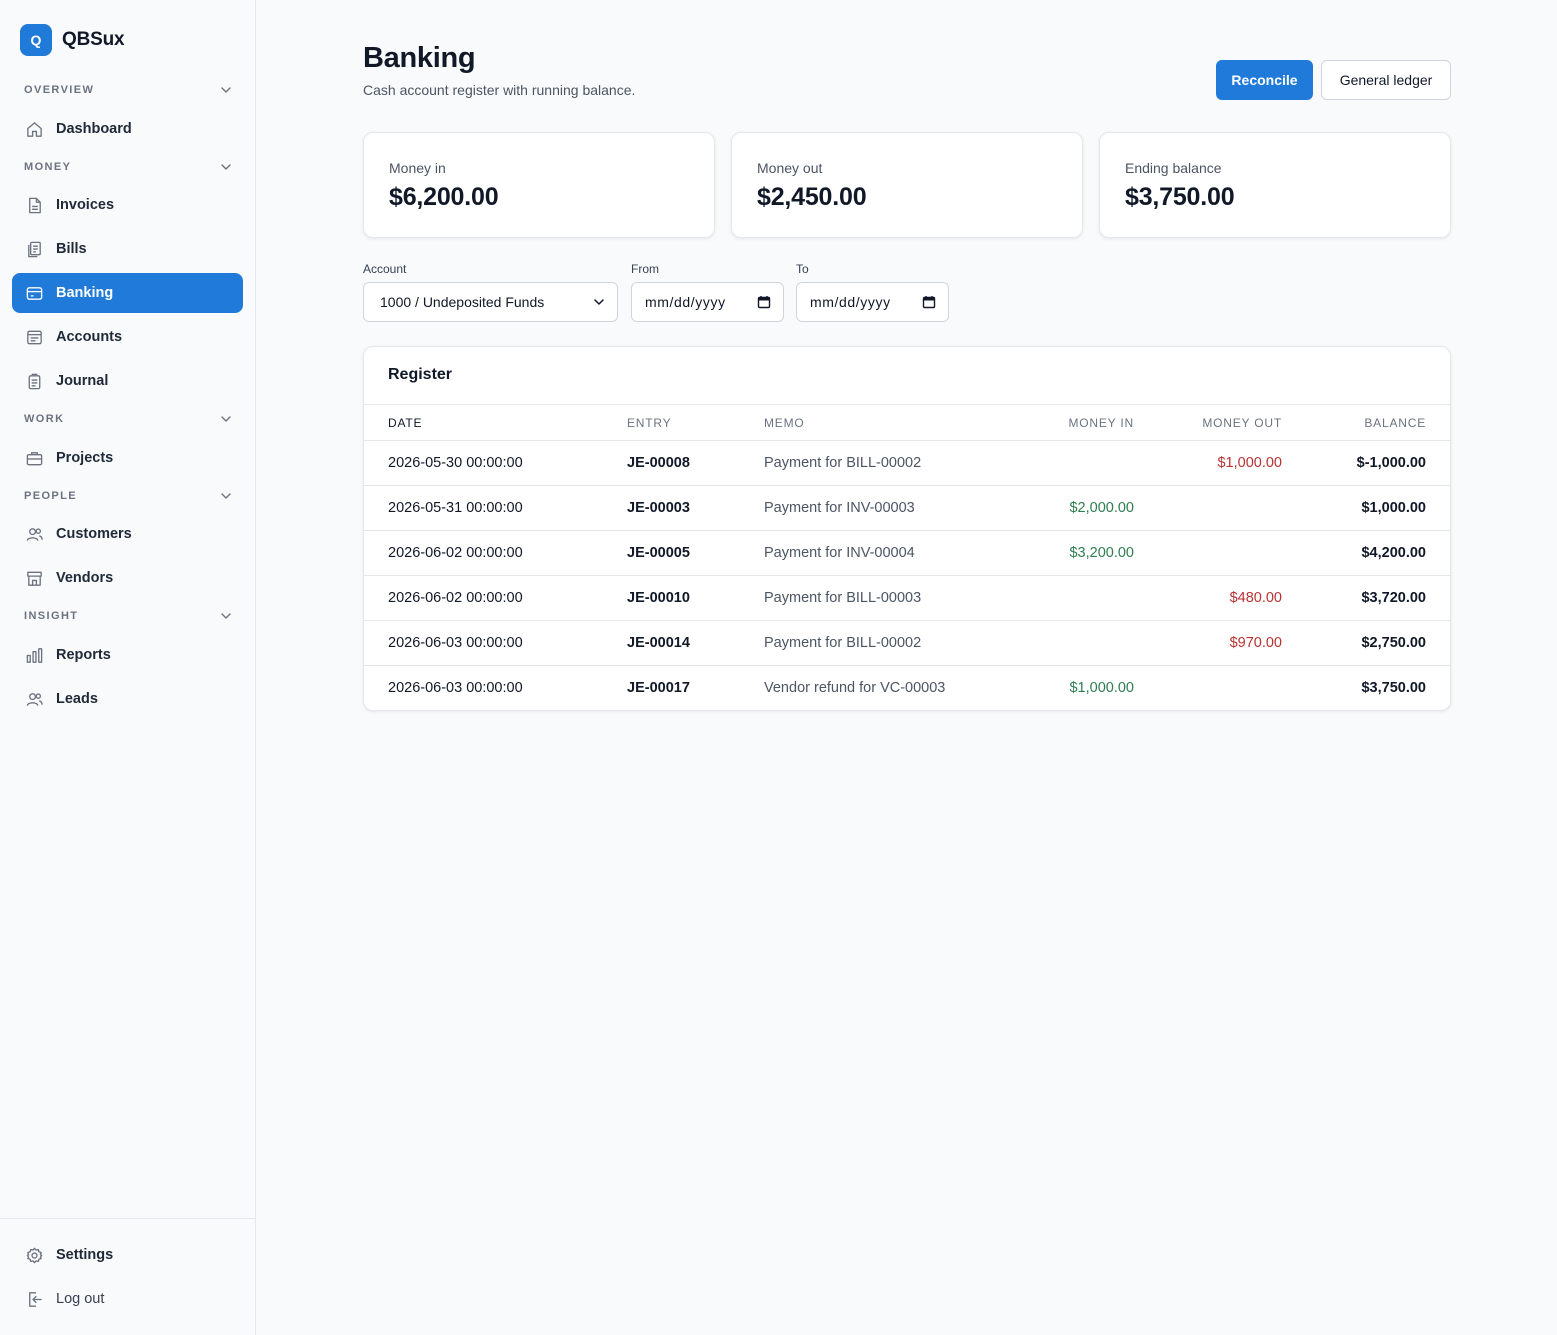 This screenshot has height=1335, width=1557. I want to click on sidebar-item-reports: Reports, so click(127, 655).